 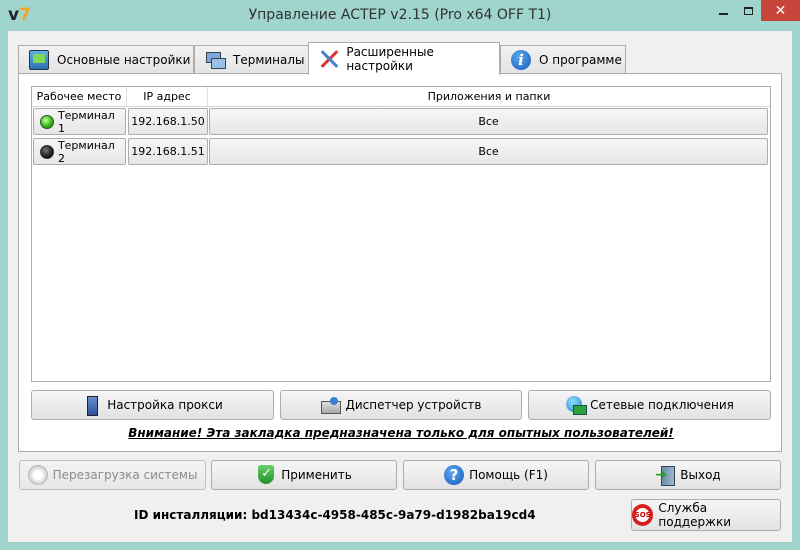 What do you see at coordinates (521, 60) in the screenshot?
I see `info-icon: i` at bounding box center [521, 60].